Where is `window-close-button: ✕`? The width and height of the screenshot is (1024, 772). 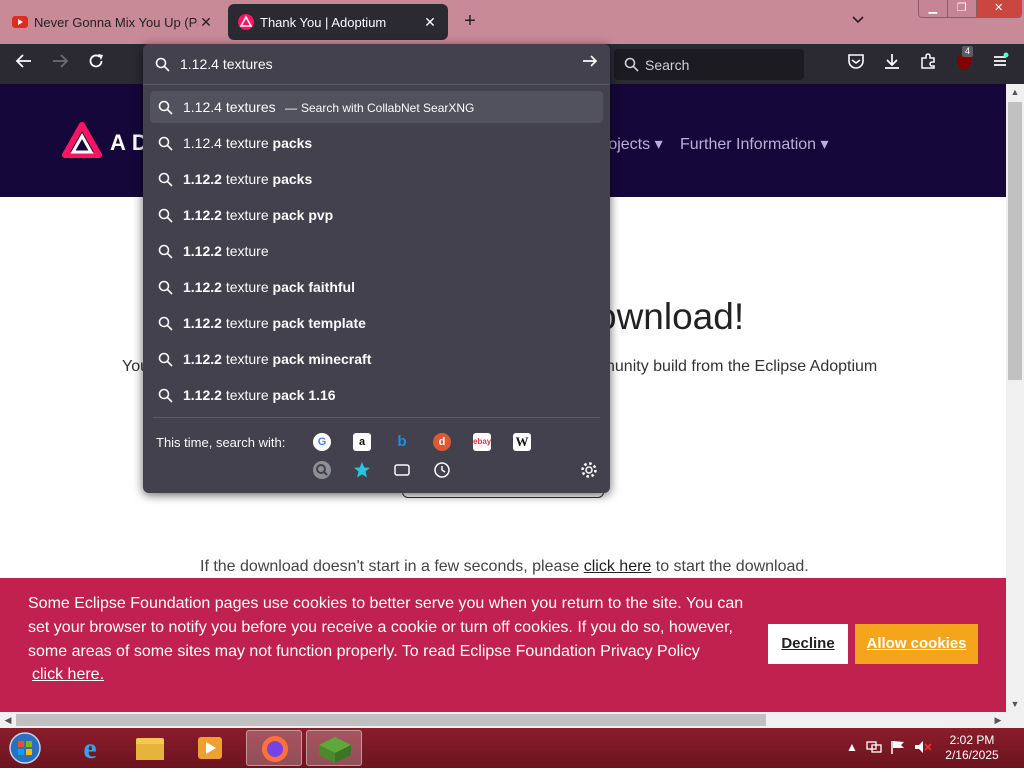
window-close-button: ✕ is located at coordinates (998, 8).